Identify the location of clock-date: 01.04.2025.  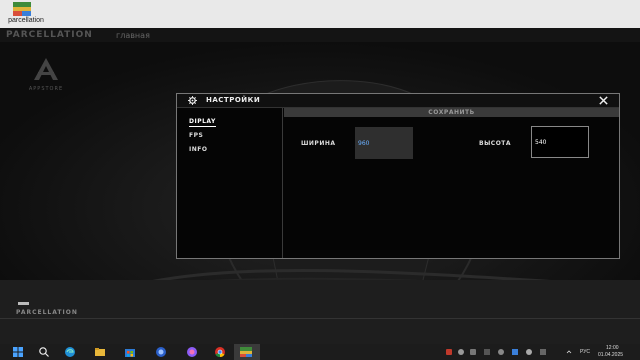
(610, 355).